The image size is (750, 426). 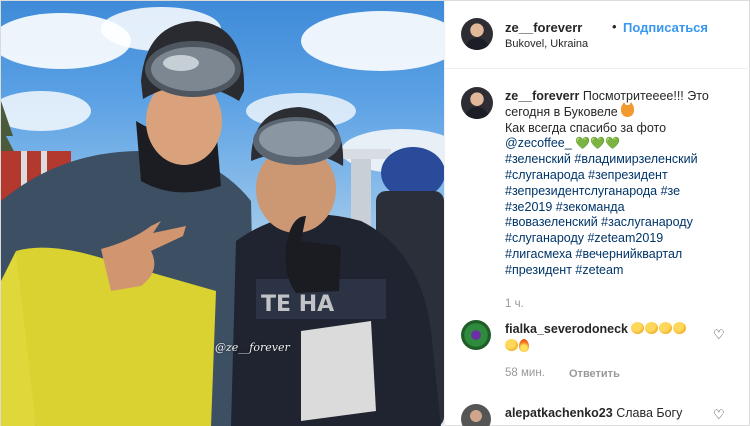 I want to click on comment-text: fialka_severodoneck, so click(x=610, y=338).